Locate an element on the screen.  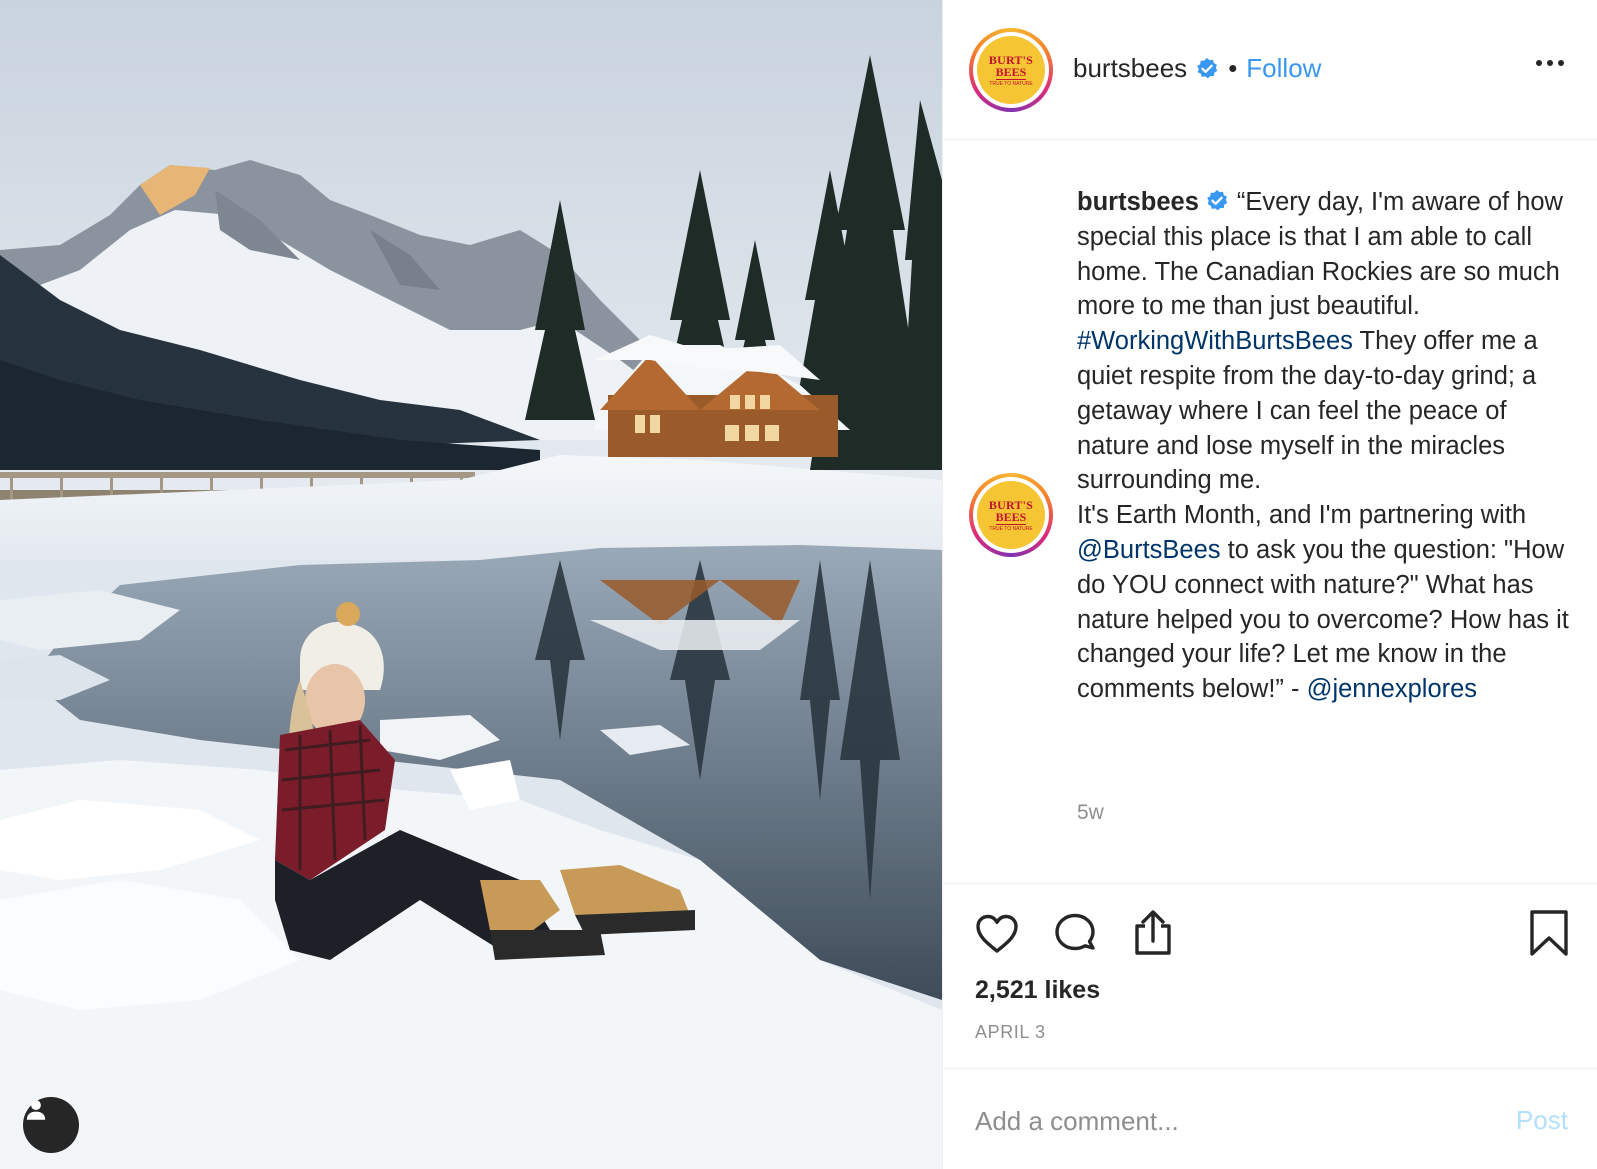
comment-bar: Post is located at coordinates (1270, 1118).